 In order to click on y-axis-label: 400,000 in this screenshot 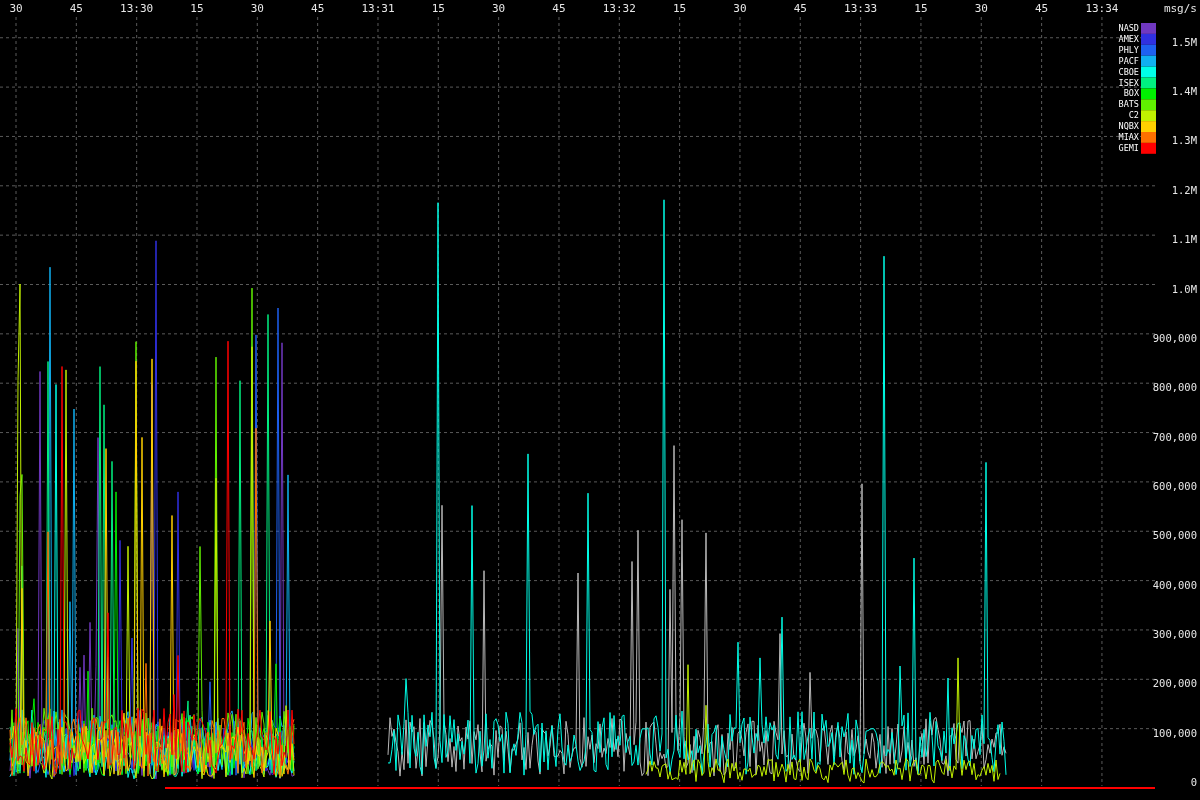, I will do `click(1174, 584)`.